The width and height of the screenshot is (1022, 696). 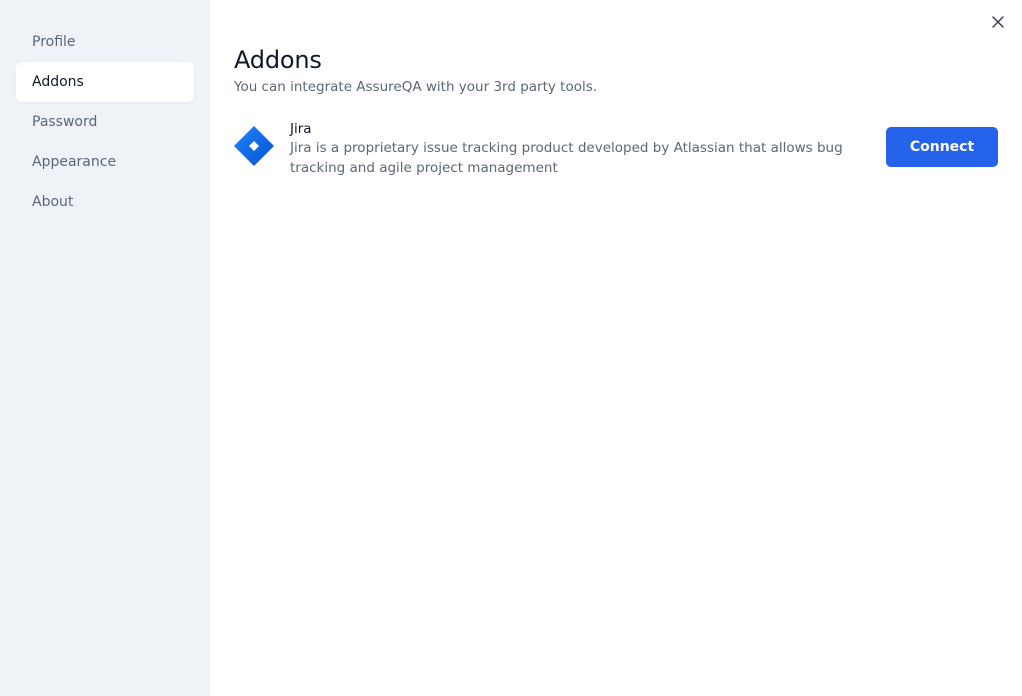 I want to click on sidebar-item-addons: Addons, so click(x=105, y=82).